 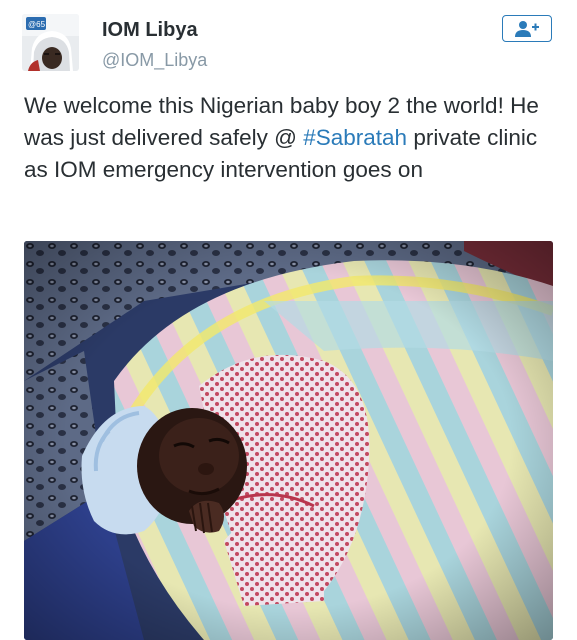 What do you see at coordinates (37, 24) in the screenshot?
I see `avatar-badge-text: @65` at bounding box center [37, 24].